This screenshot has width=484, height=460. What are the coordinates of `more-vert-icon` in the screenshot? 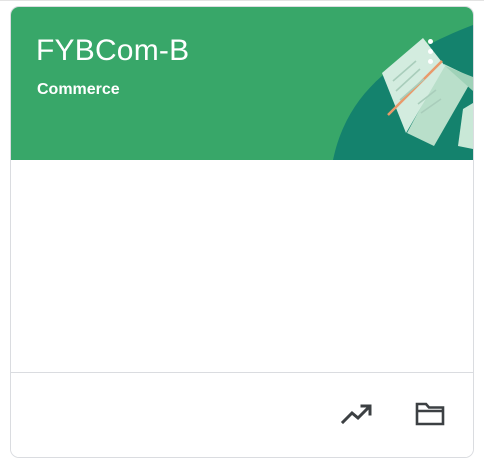 It's located at (430, 51).